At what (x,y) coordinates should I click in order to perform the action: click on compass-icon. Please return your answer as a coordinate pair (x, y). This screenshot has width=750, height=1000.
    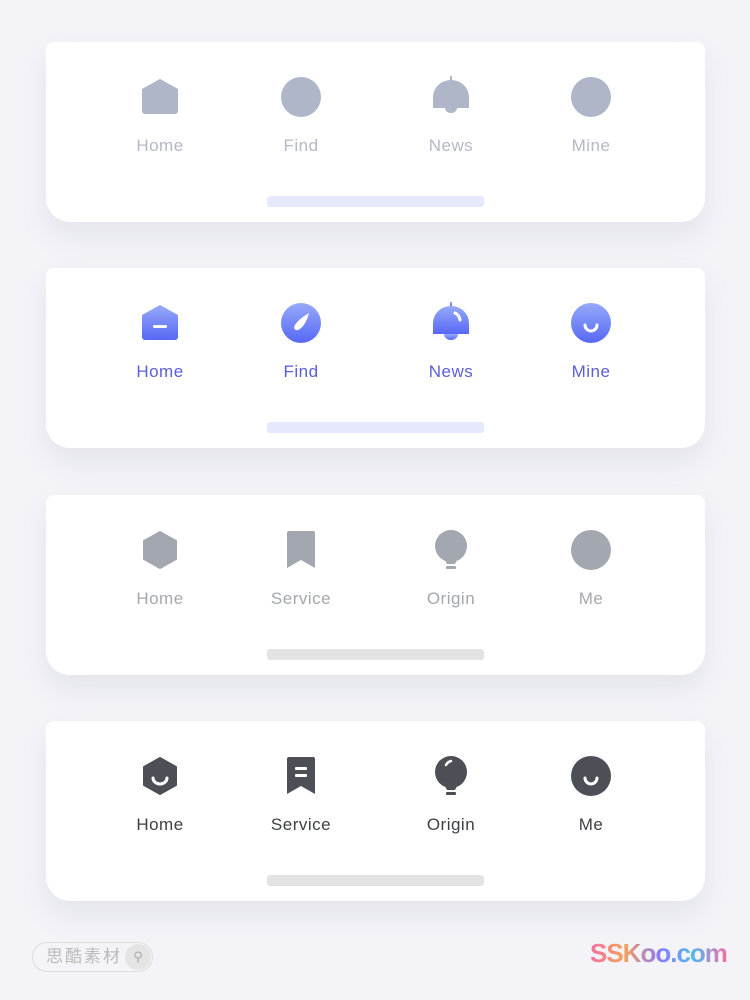
    Looking at the image, I should click on (301, 323).